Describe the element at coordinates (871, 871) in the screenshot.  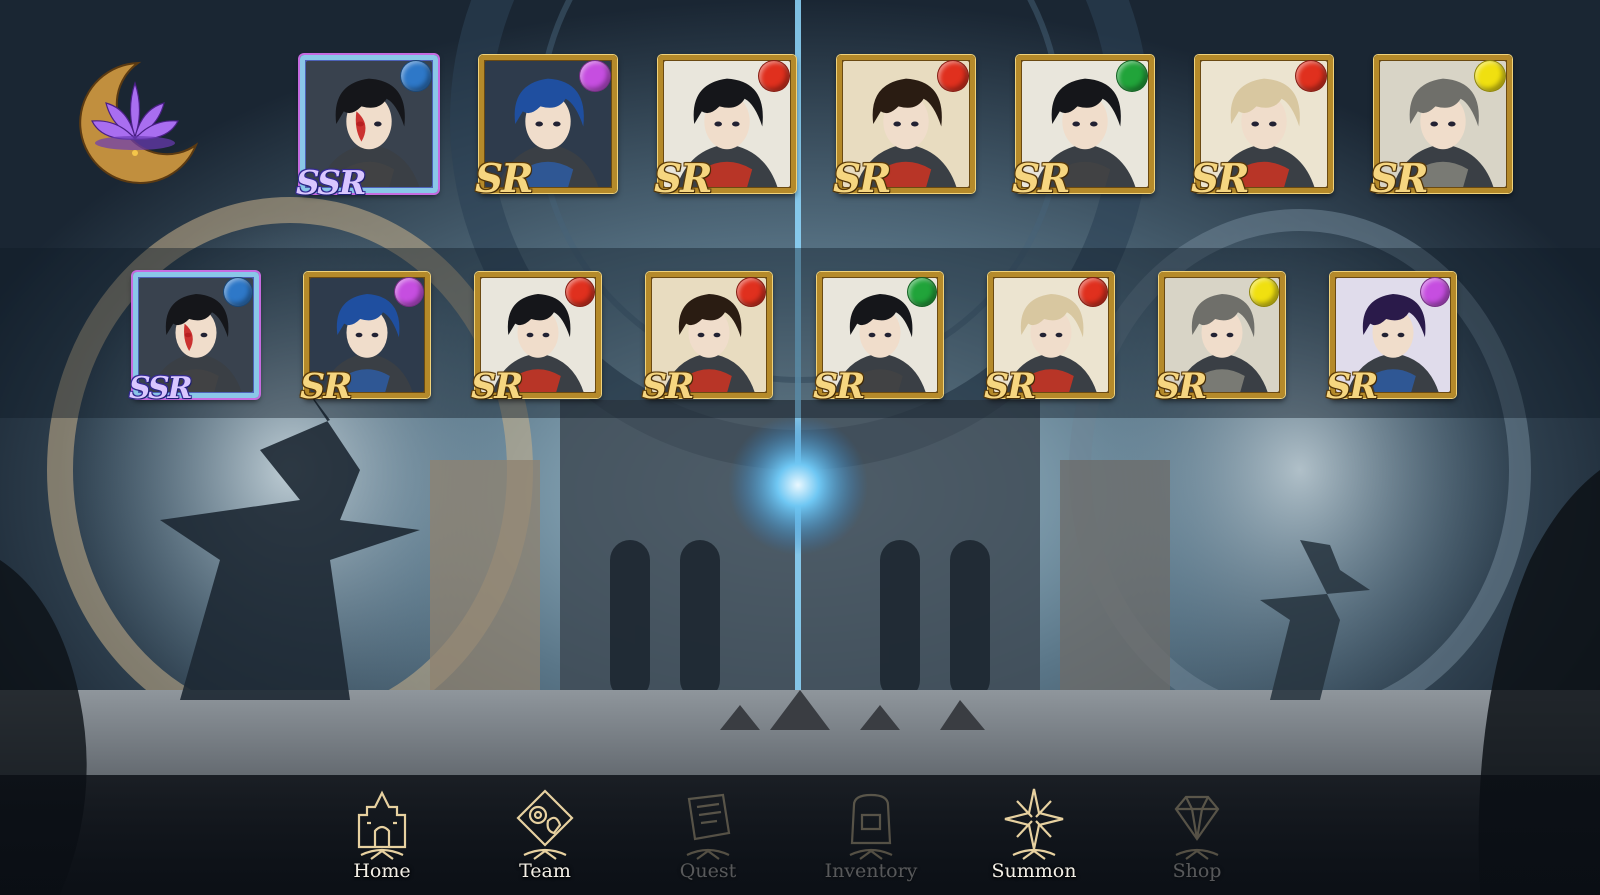
I see `nav-inventory-label: Inventory` at that location.